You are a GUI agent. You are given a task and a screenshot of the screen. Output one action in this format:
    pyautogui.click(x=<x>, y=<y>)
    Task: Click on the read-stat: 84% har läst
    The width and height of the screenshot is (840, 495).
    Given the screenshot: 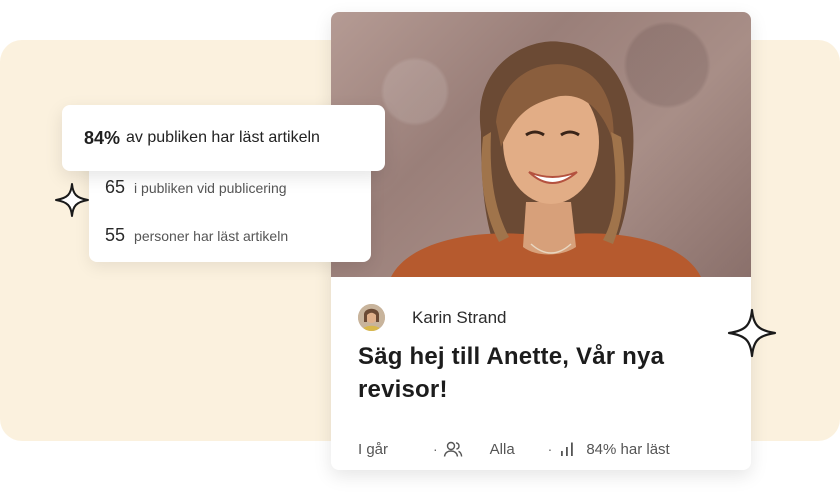 What is the action you would take?
    pyautogui.click(x=628, y=449)
    